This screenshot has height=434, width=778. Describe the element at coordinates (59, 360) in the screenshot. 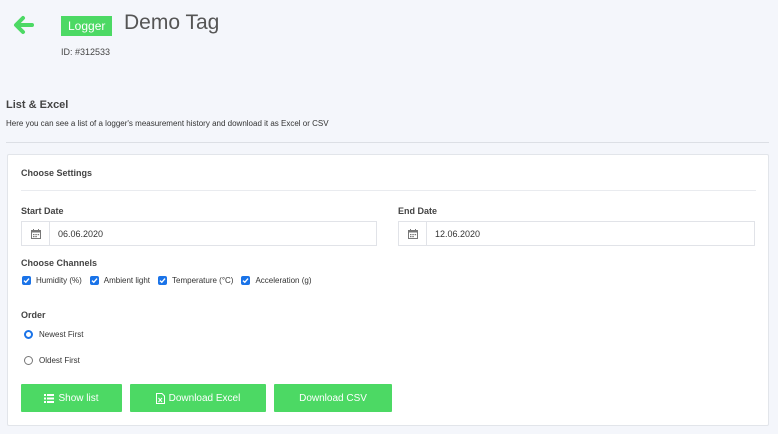

I see `order-option-label: Oldest First` at that location.